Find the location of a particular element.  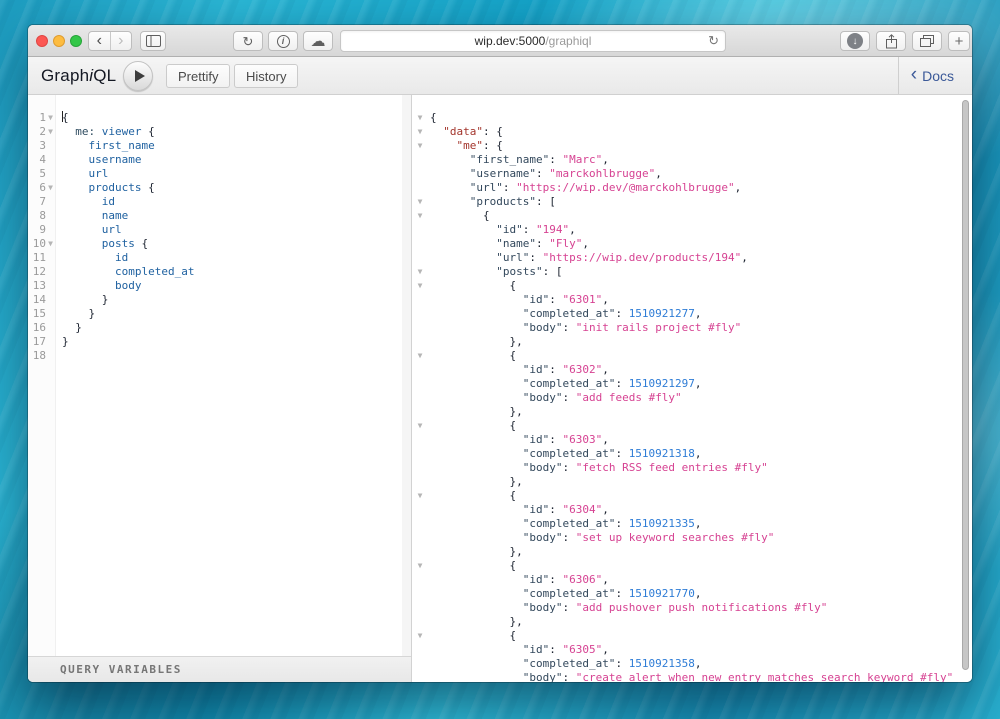

play-icon is located at coordinates (139, 76).